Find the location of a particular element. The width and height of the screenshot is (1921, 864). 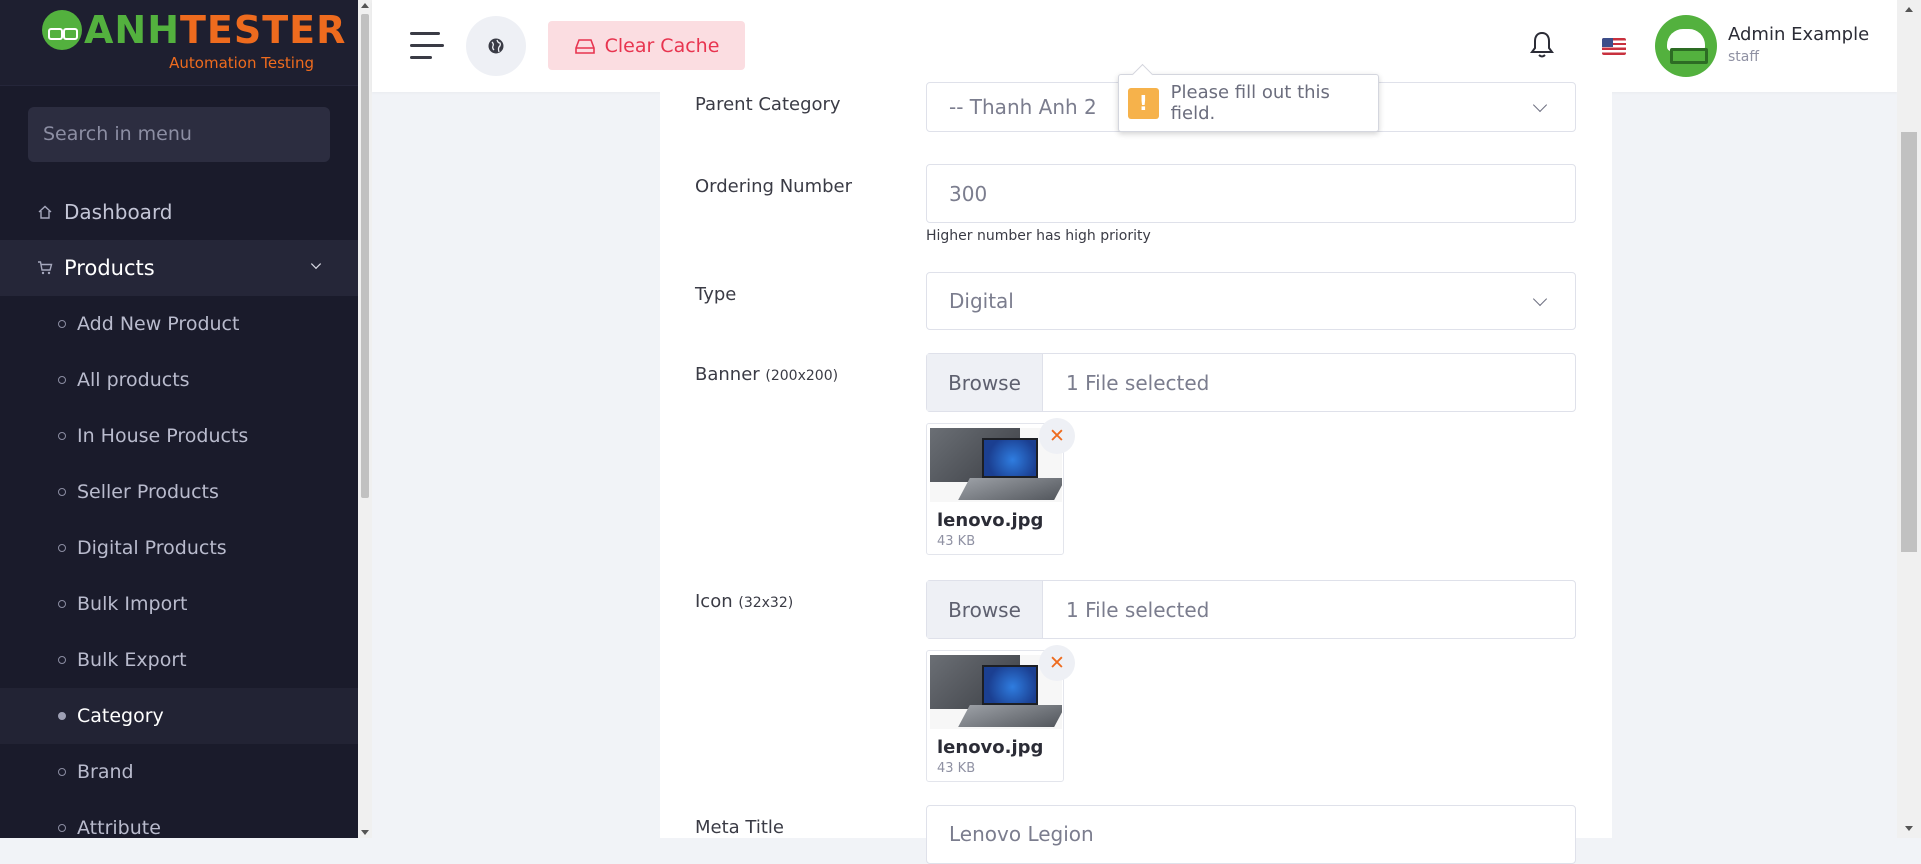

sidebar-subitem-in-house-products: In House Products is located at coordinates (179, 436).